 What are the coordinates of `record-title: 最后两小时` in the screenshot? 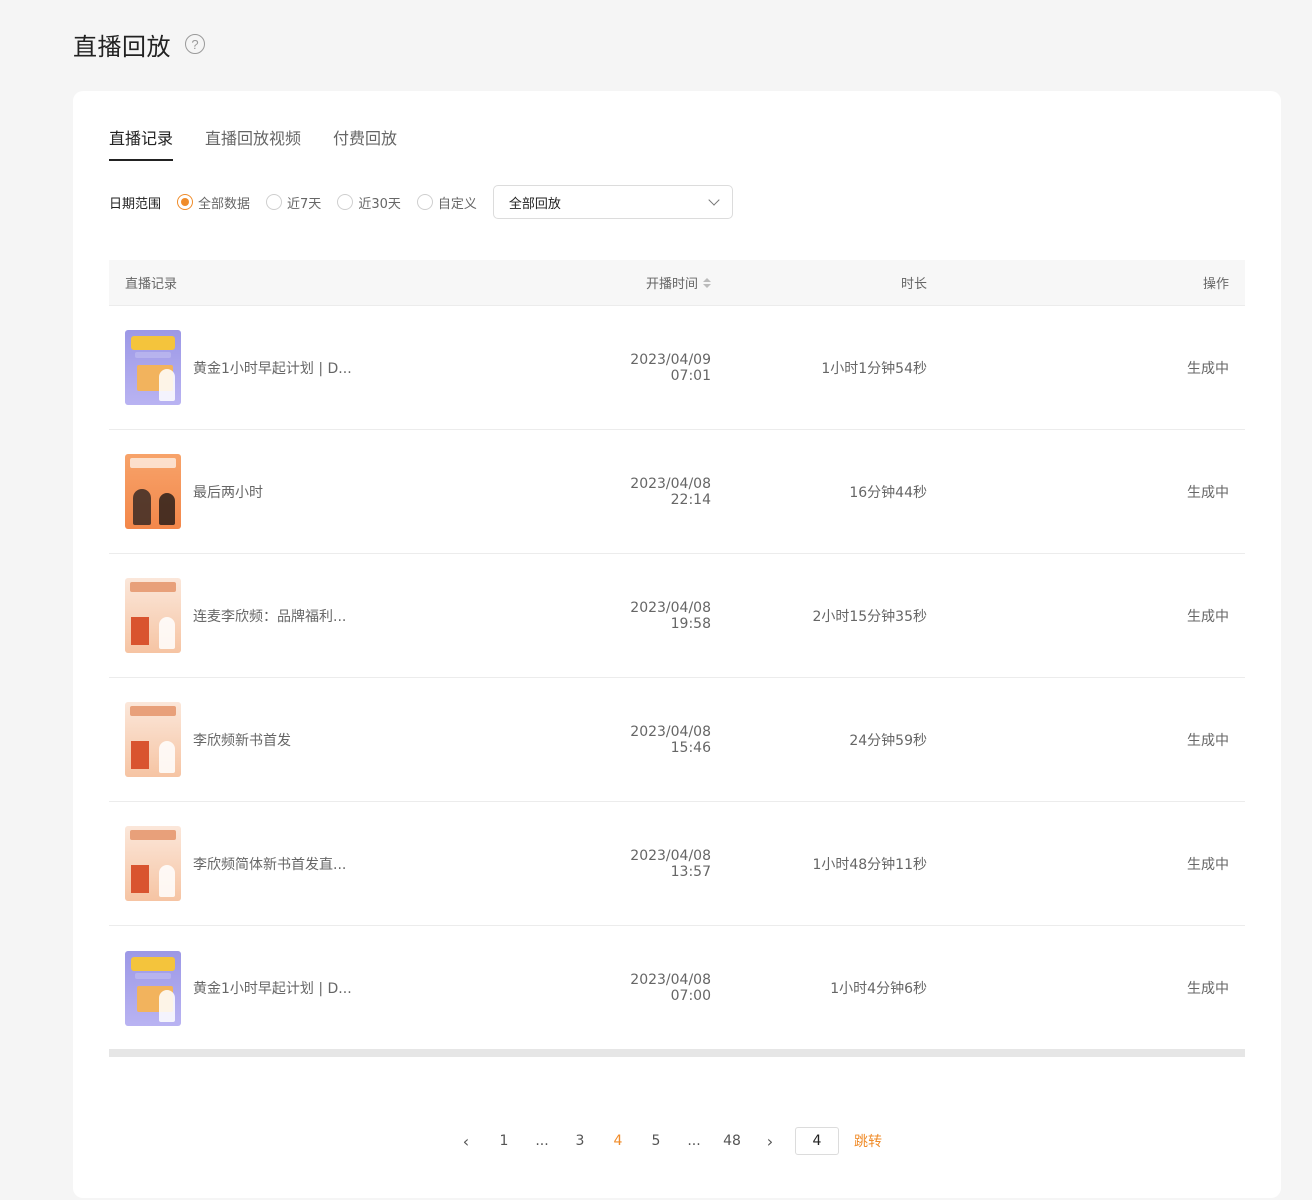 It's located at (228, 492).